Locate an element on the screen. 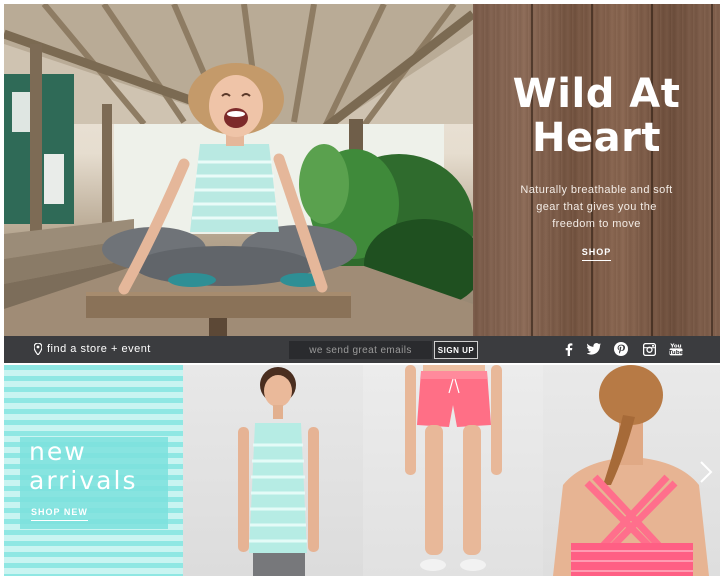  product-tile-coral-bra is located at coordinates (631, 470).